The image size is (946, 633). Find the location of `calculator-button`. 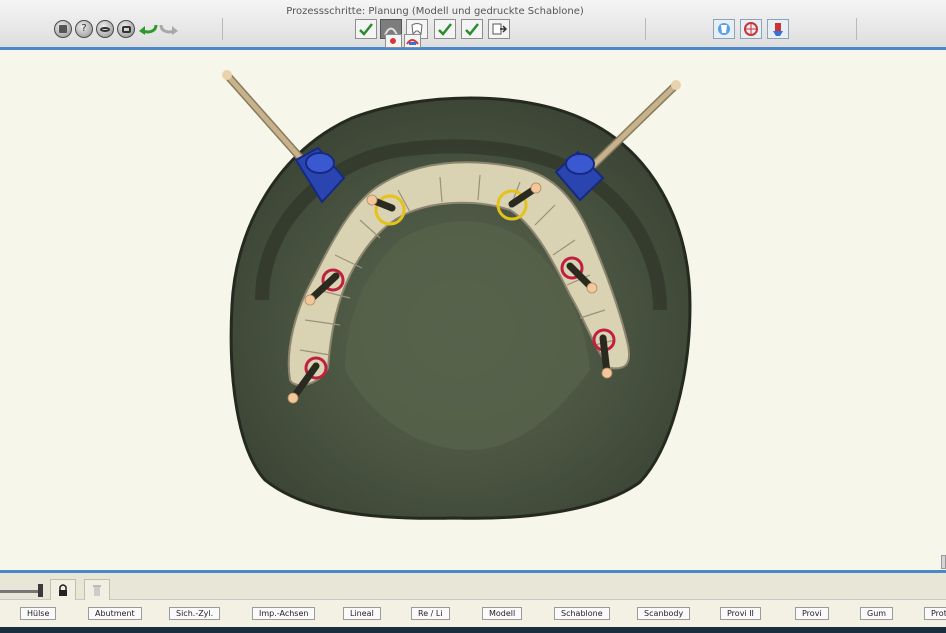

calculator-button is located at coordinates (63, 29).